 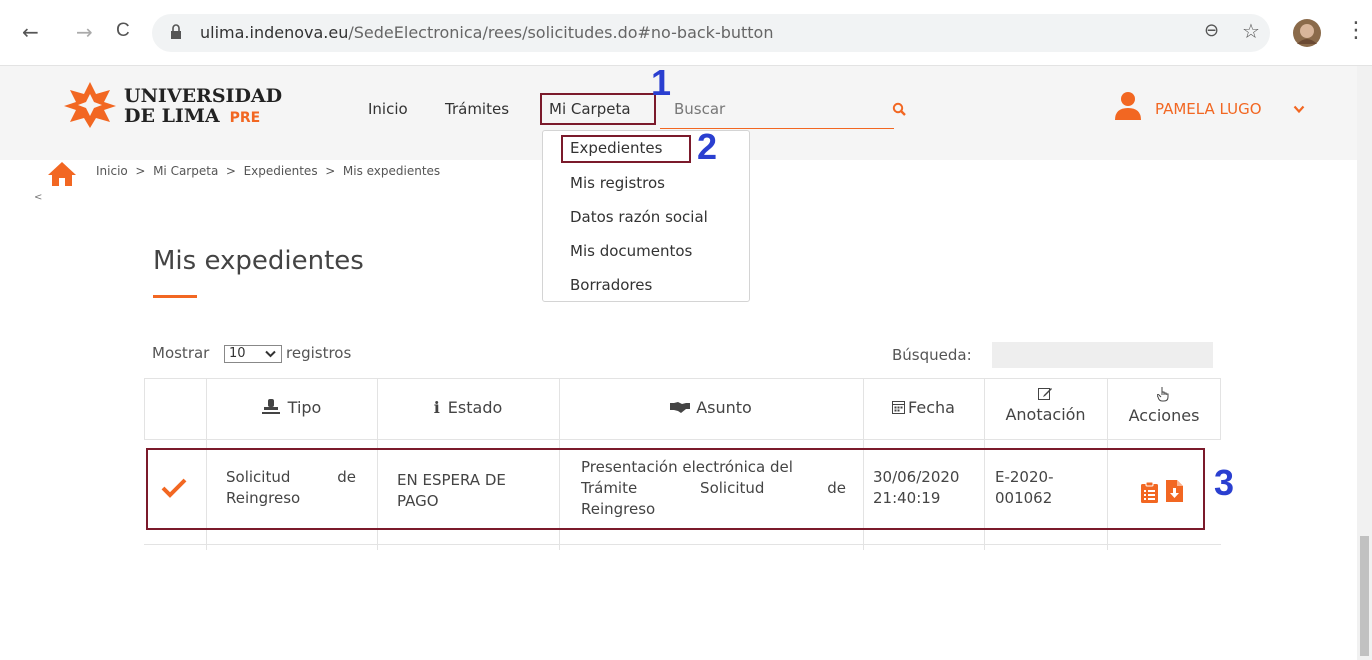 What do you see at coordinates (724, 407) in the screenshot?
I see `header-asunto-label: Asunto` at bounding box center [724, 407].